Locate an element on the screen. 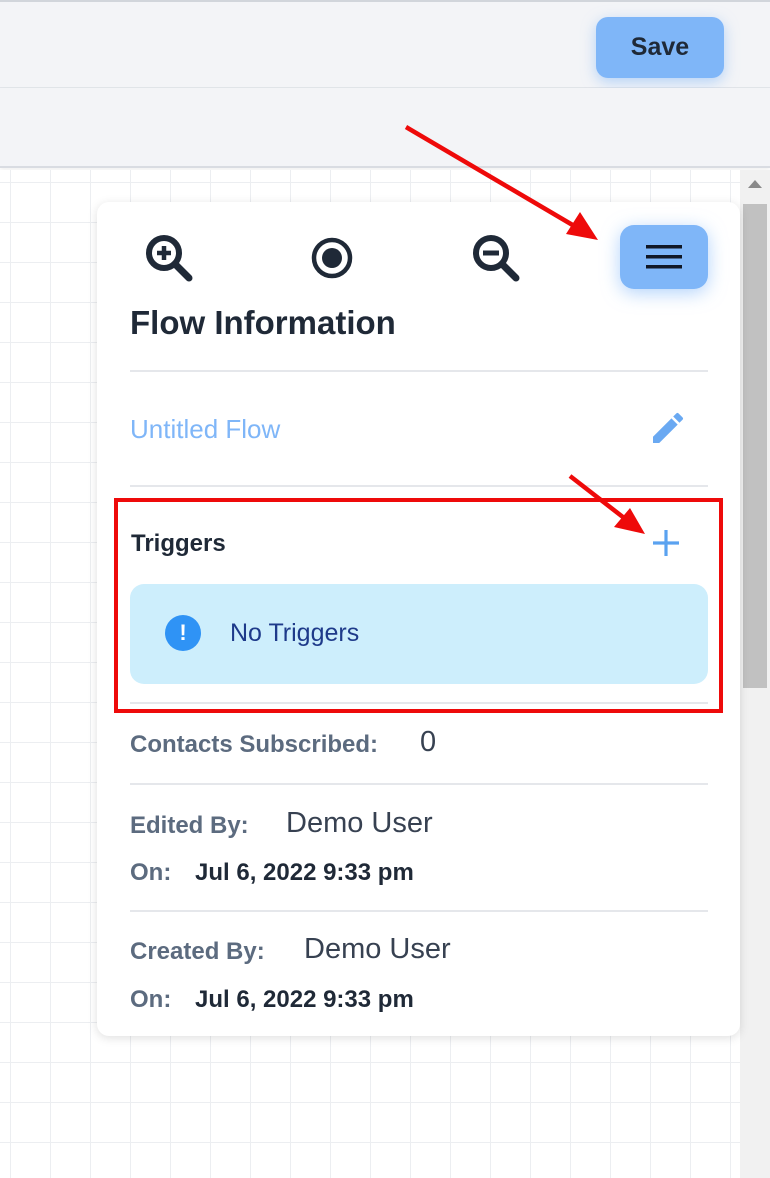 Image resolution: width=770 pixels, height=1178 pixels. info-alert-icon: ! is located at coordinates (183, 633).